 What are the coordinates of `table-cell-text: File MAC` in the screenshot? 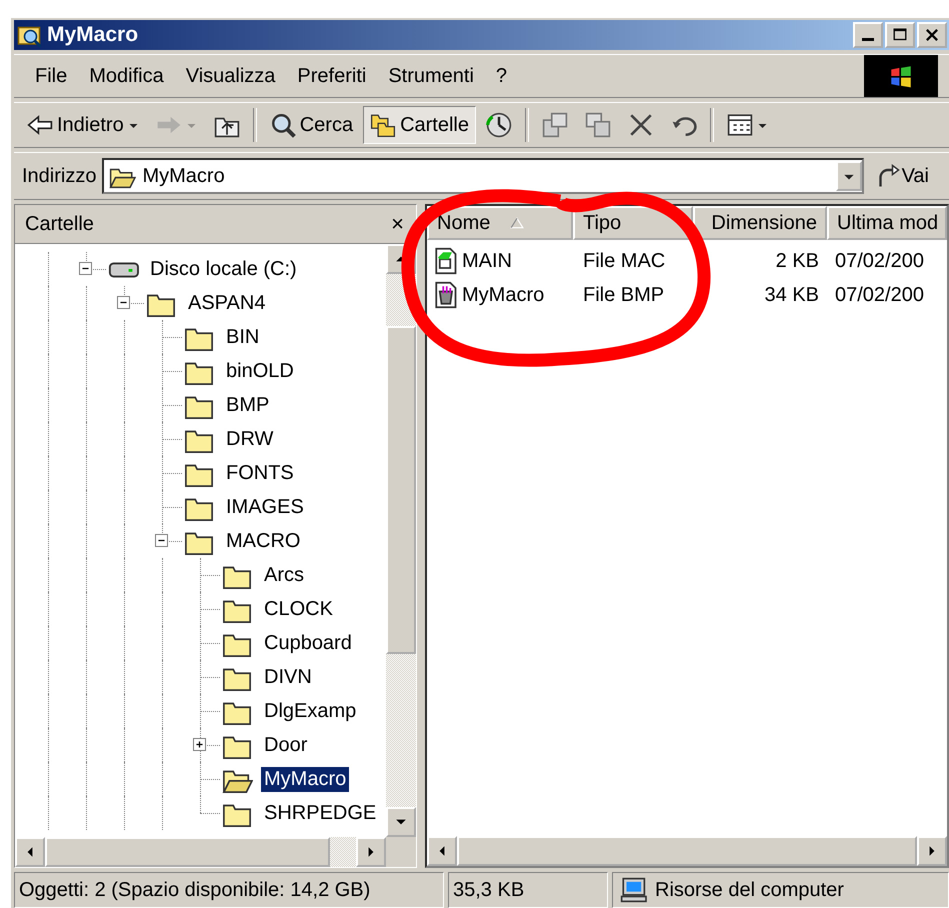 It's located at (624, 261).